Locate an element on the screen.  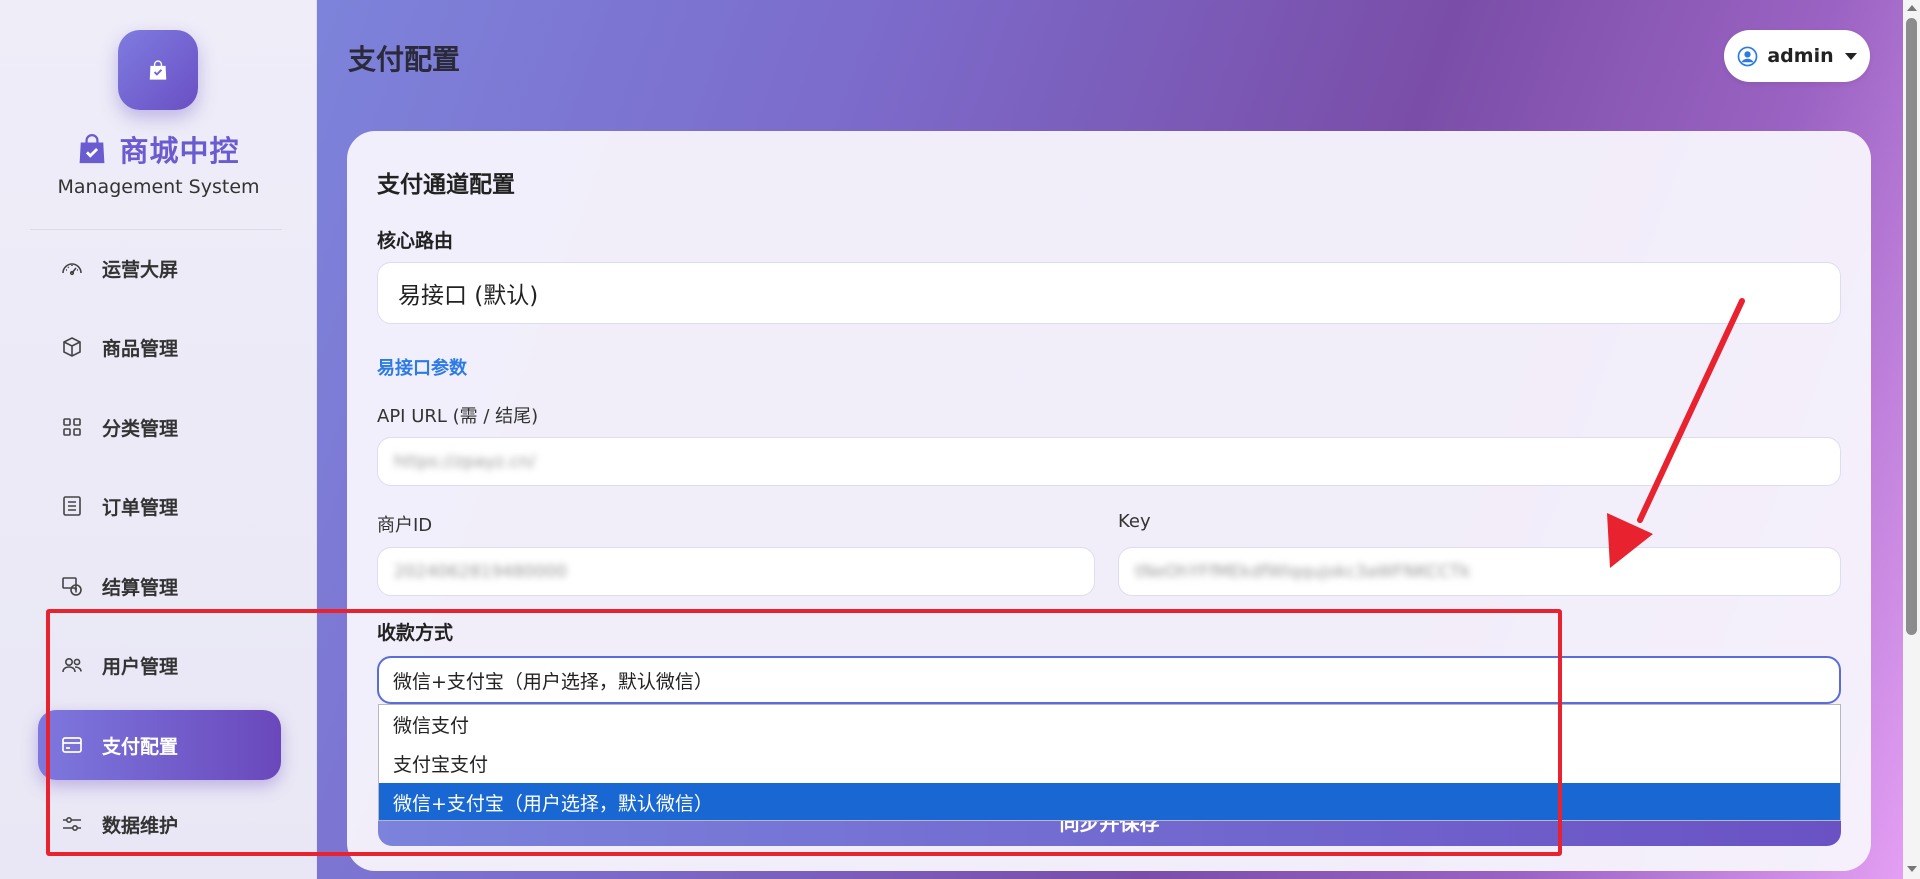
api-url-label: API URL (需 / 结尾) is located at coordinates (458, 416).